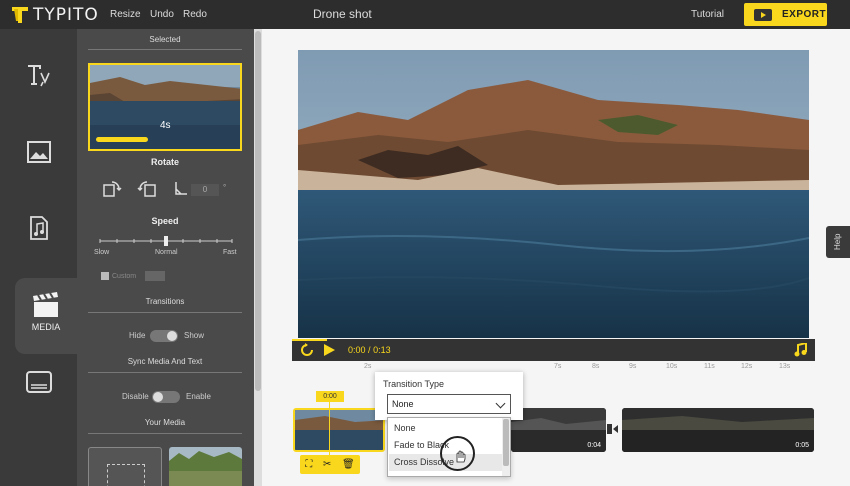  I want to click on ruler-label: 11s, so click(709, 366).